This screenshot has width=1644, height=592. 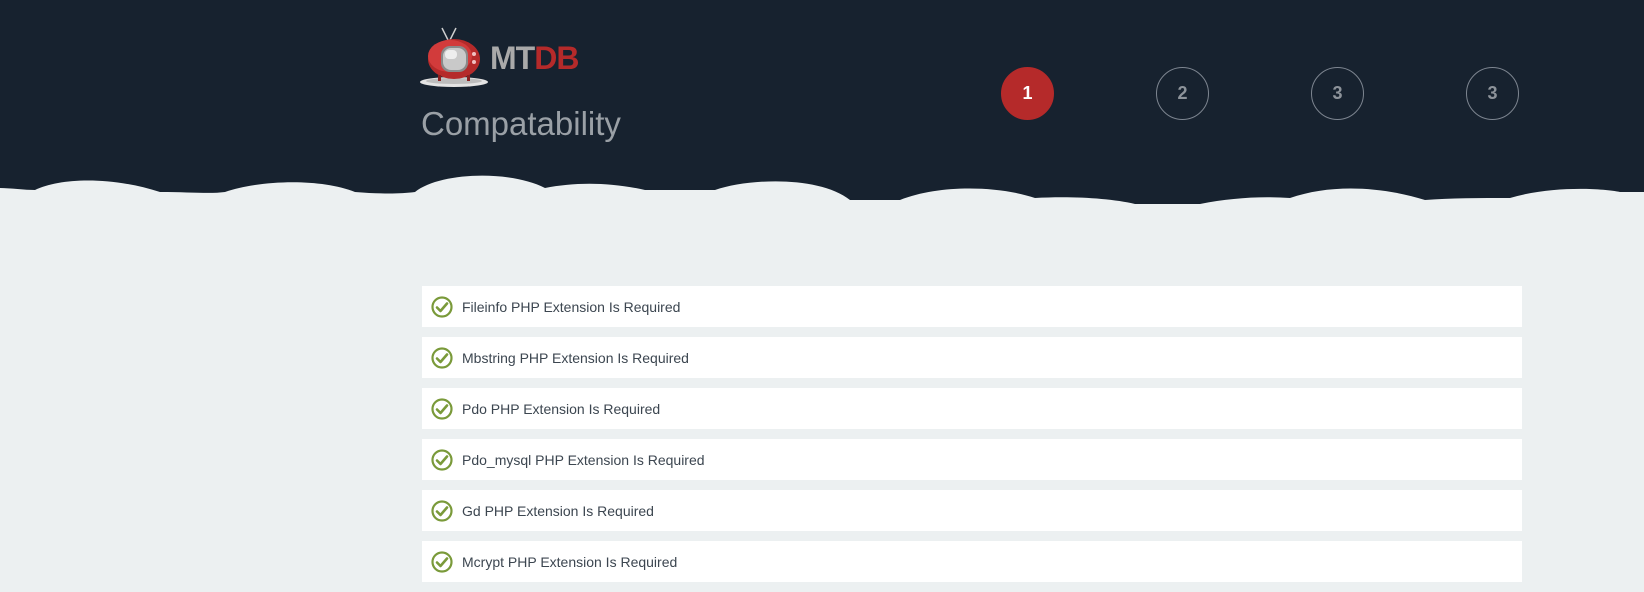 What do you see at coordinates (972, 306) in the screenshot?
I see `check-row: Fileinfo PHP Extension Is Required` at bounding box center [972, 306].